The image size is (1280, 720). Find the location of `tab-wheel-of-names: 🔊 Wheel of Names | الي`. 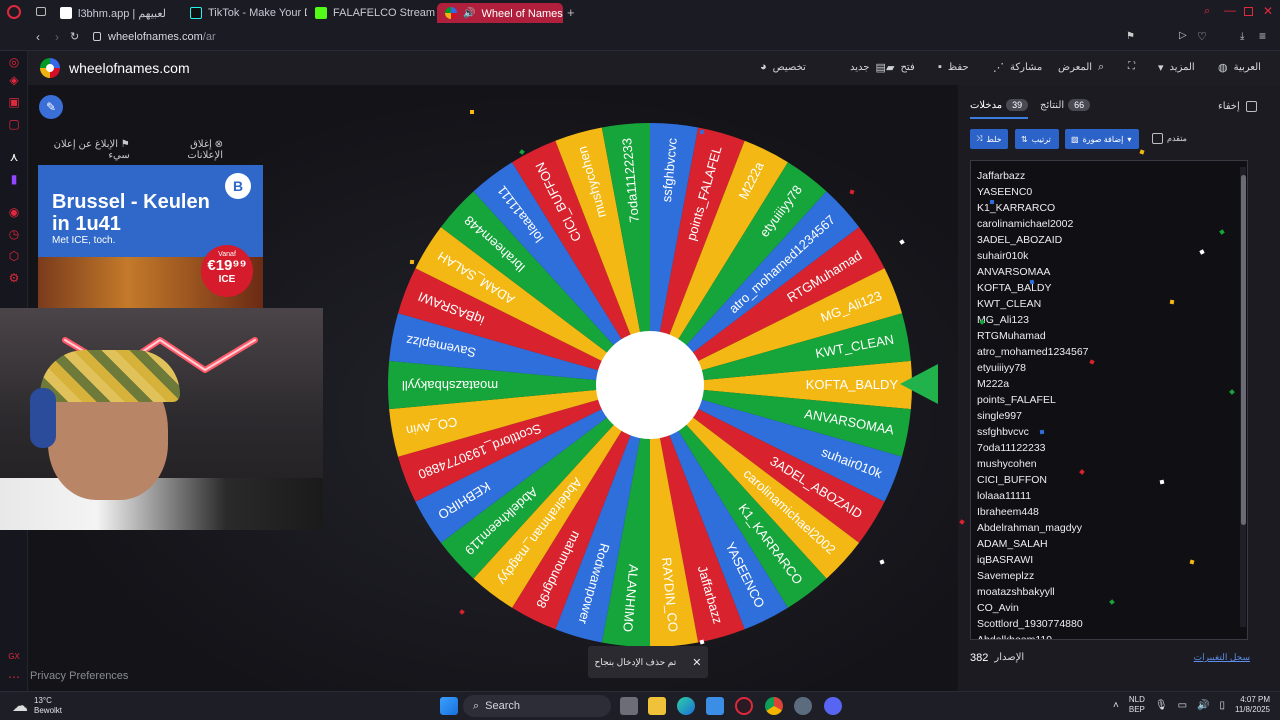

tab-wheel-of-names: 🔊 Wheel of Names | الي is located at coordinates (500, 13).